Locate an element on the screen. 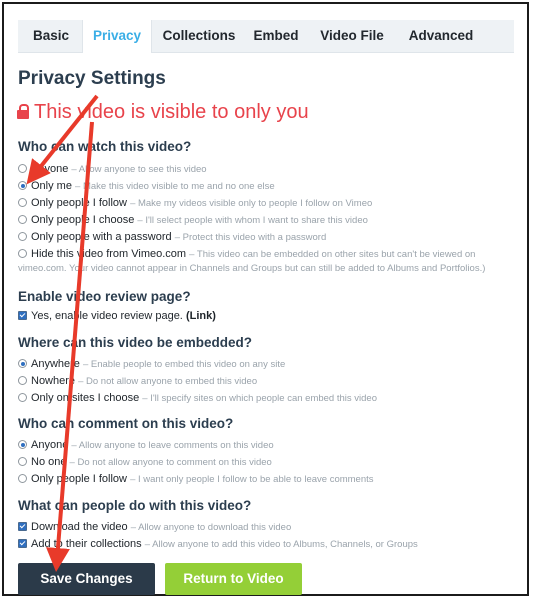 The width and height of the screenshot is (535, 600). option-description: – Allow anyone to download this video is located at coordinates (211, 527).